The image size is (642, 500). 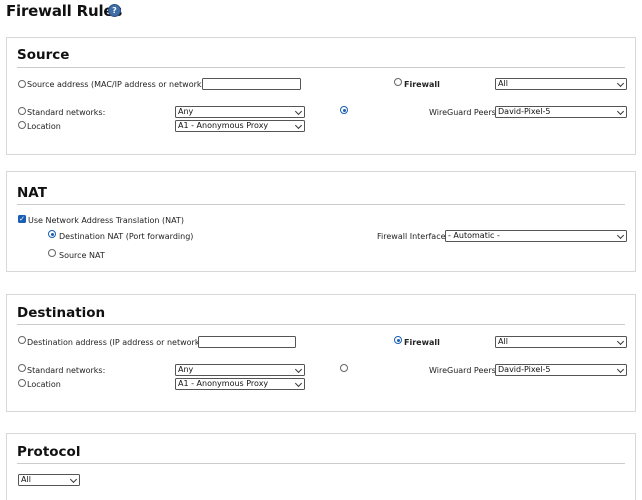 I want to click on page-title: Firewall Rules, so click(x=64, y=11).